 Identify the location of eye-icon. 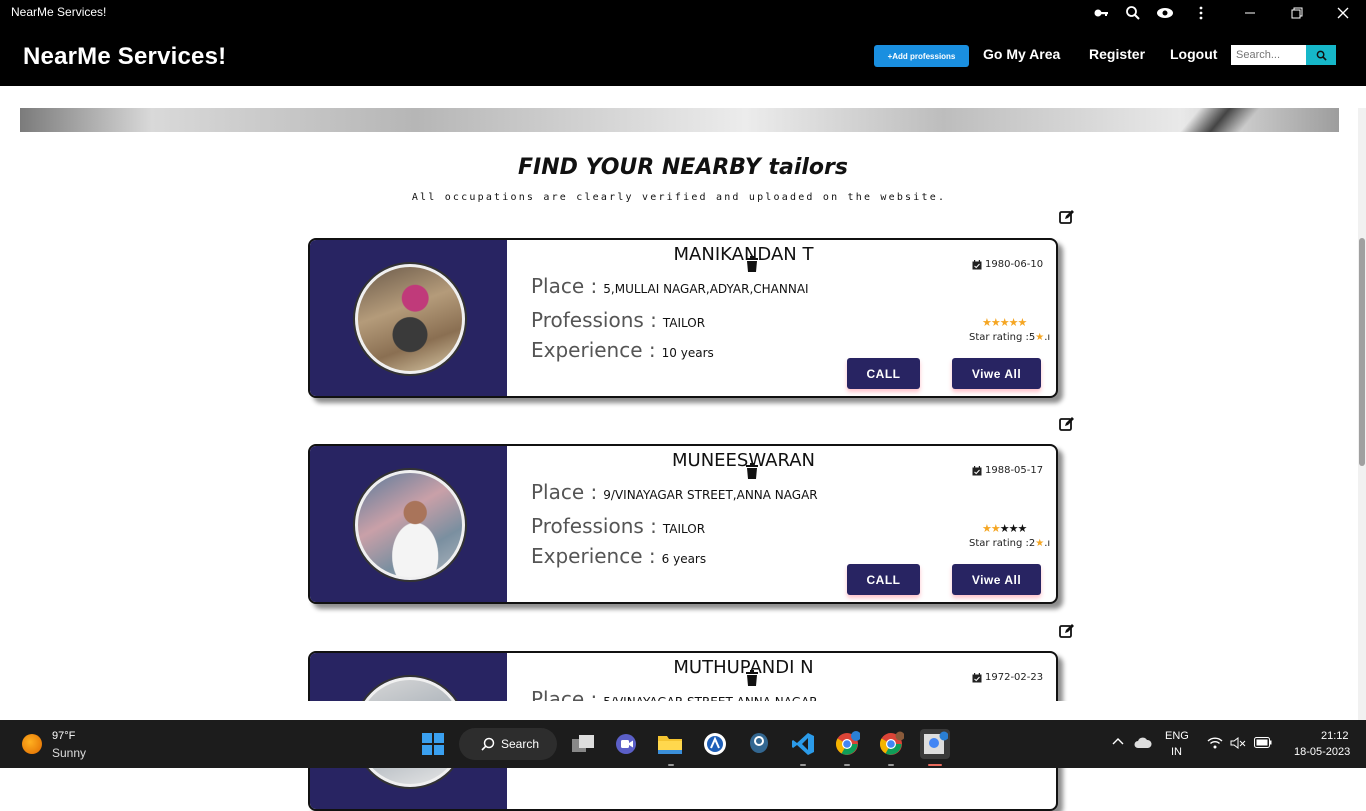
(1165, 13).